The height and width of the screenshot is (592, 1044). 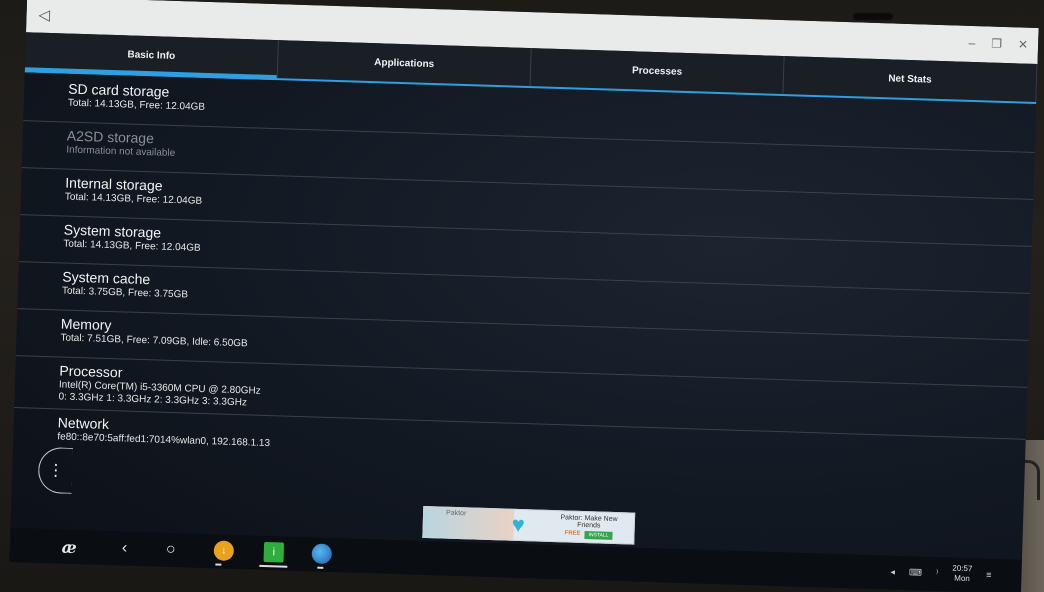 I want to click on ad-actions: FREE INSTALL, so click(x=588, y=535).